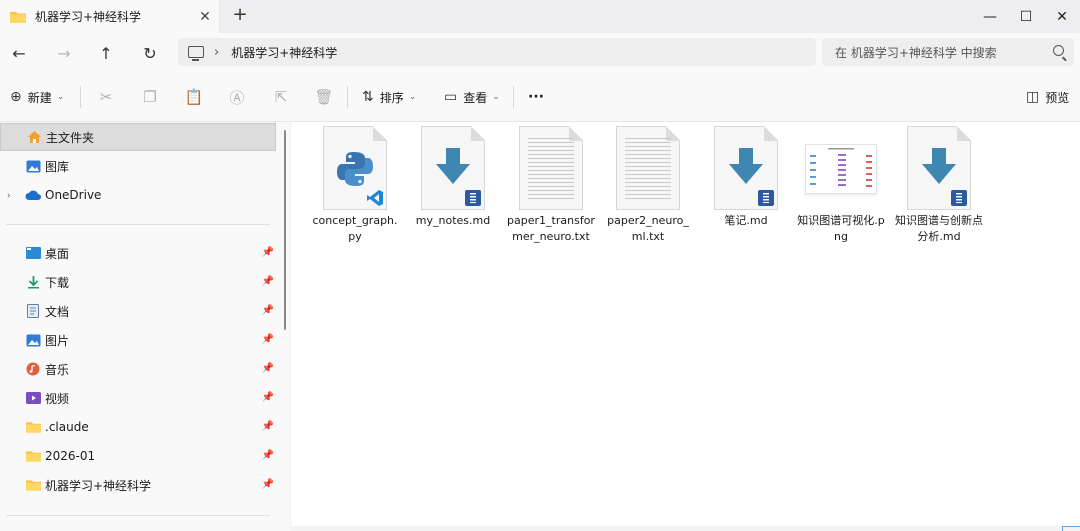 This screenshot has height=531, width=1080. I want to click on preview-pane-icon: ◫, so click(1033, 97).